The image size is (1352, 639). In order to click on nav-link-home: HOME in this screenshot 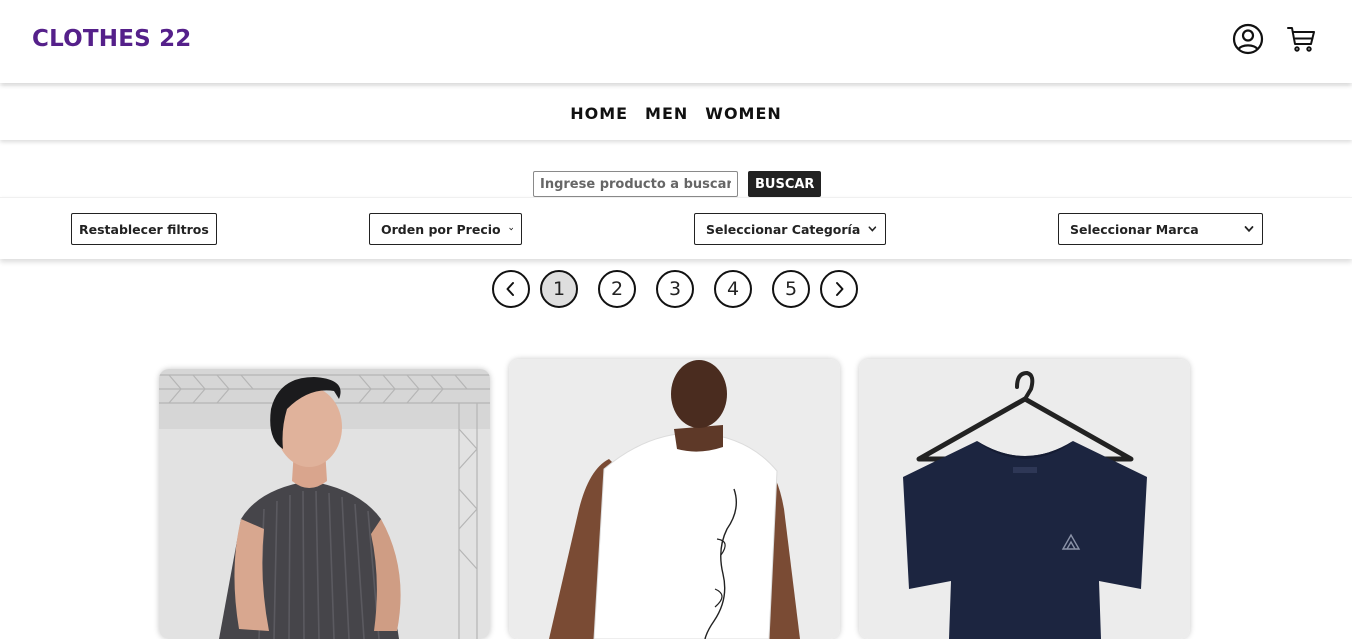, I will do `click(599, 113)`.